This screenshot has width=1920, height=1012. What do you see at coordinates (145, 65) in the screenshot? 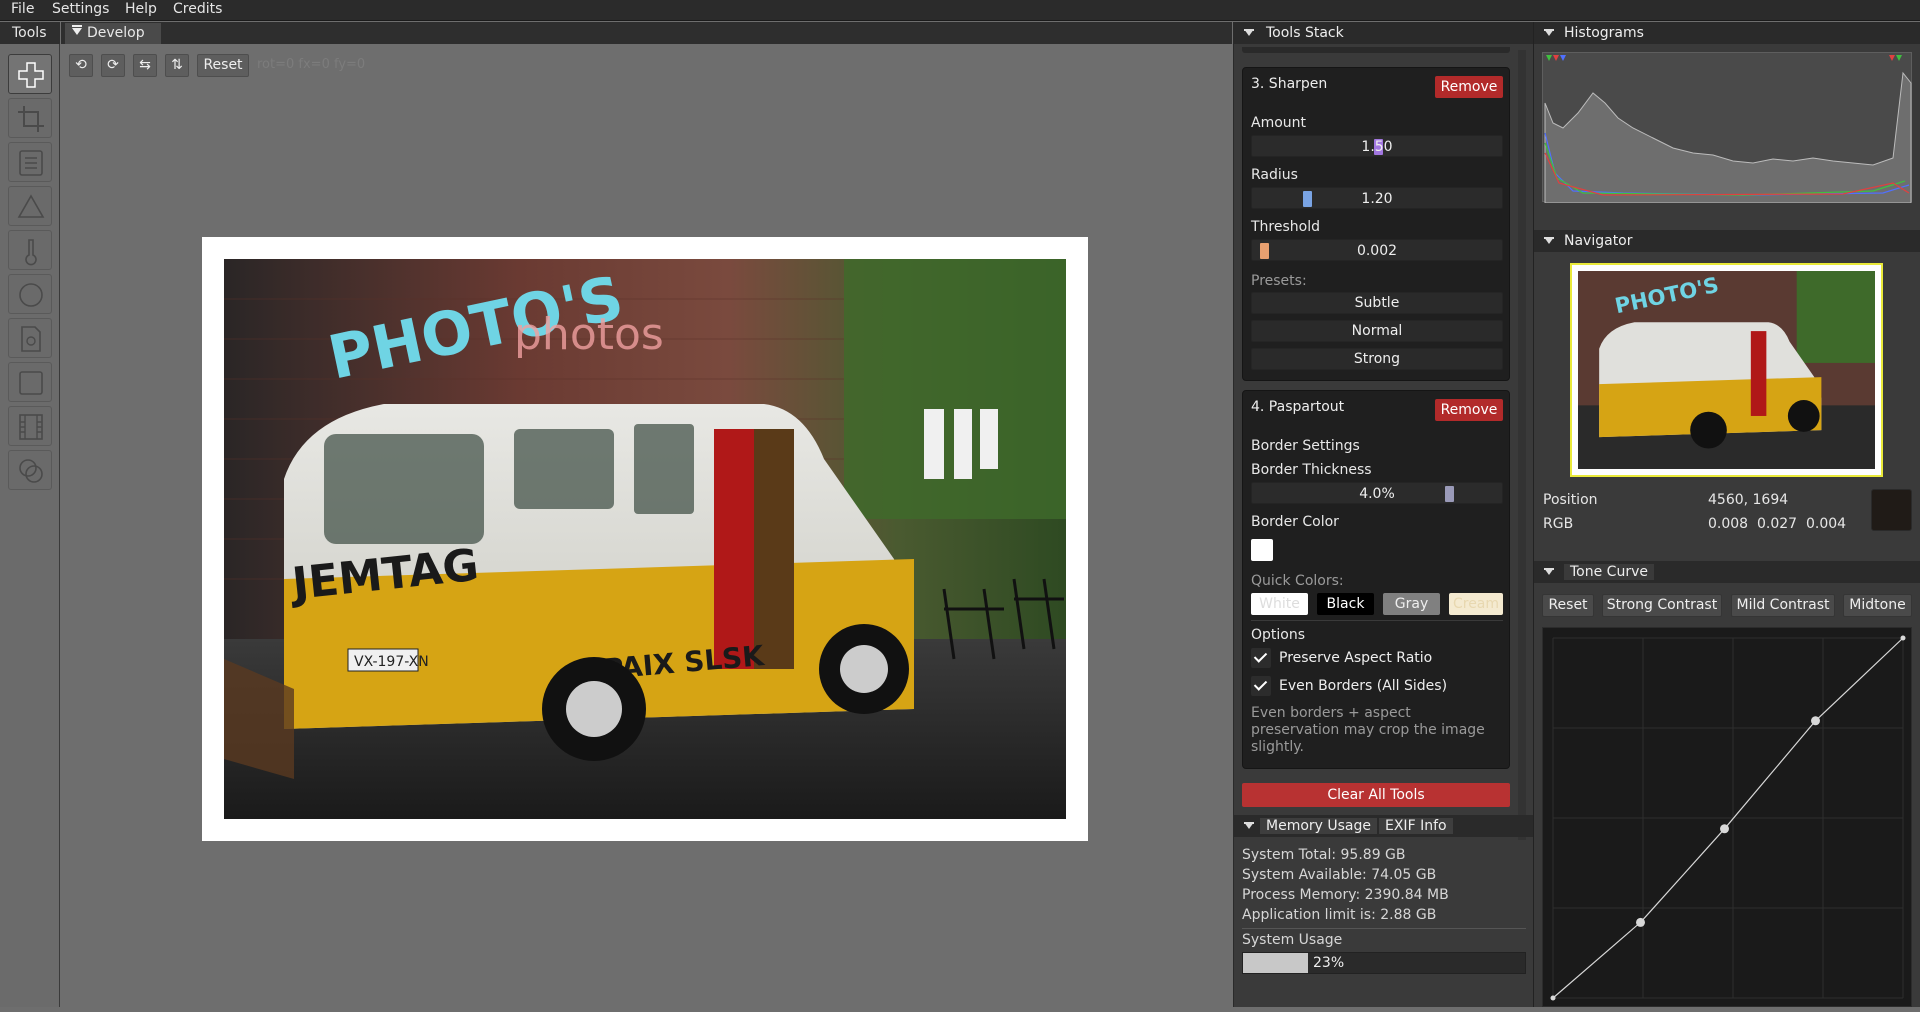
I see `flip-horizontal-button: ⇆` at bounding box center [145, 65].